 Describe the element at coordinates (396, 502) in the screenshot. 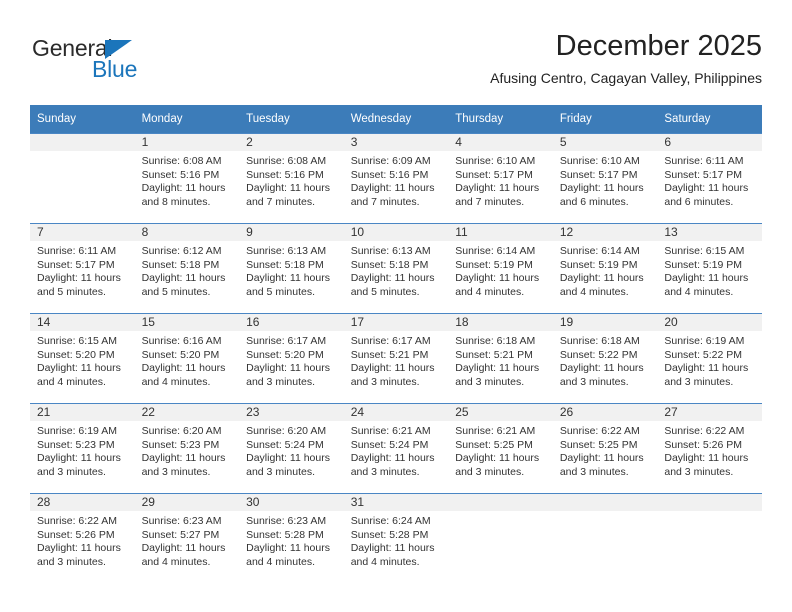

I see `day-number: 31` at that location.